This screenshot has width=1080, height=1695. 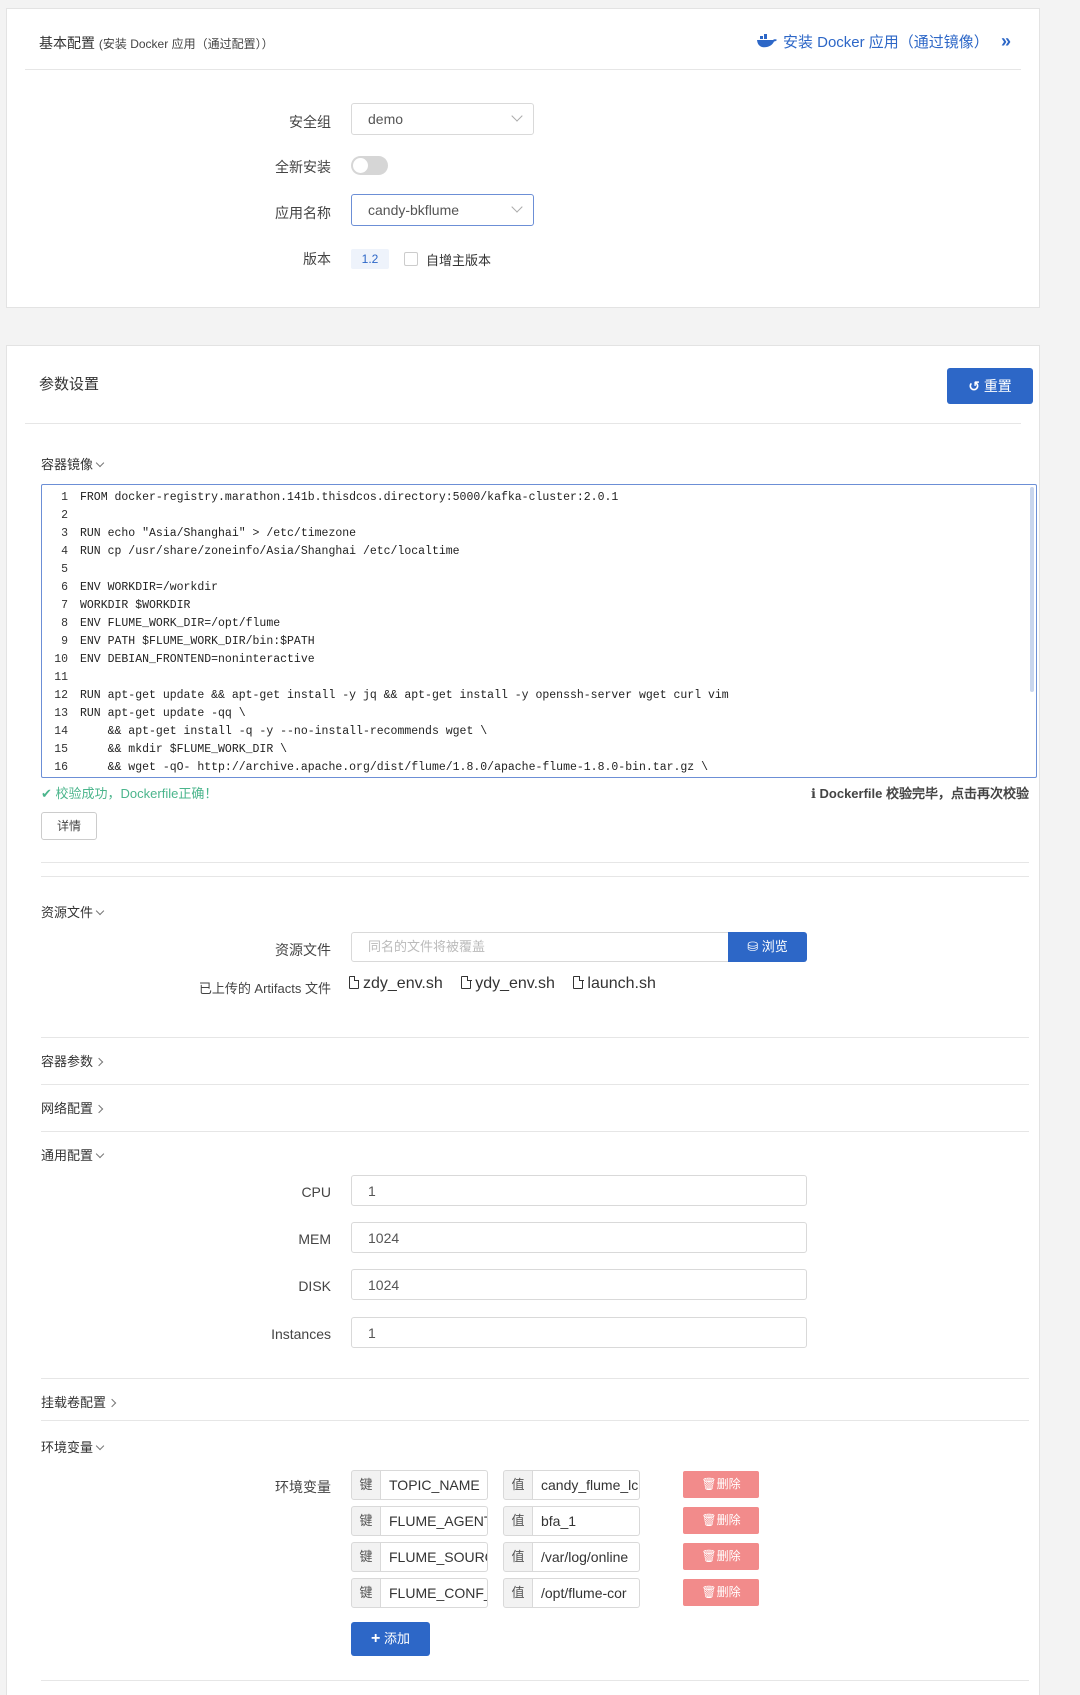 I want to click on line-number: 7, so click(x=64, y=605).